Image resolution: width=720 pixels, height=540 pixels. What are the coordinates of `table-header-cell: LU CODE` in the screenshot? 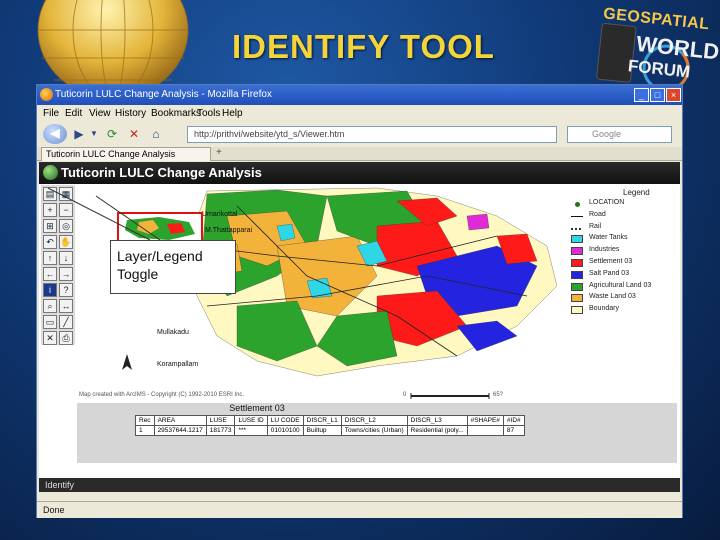 It's located at (285, 420).